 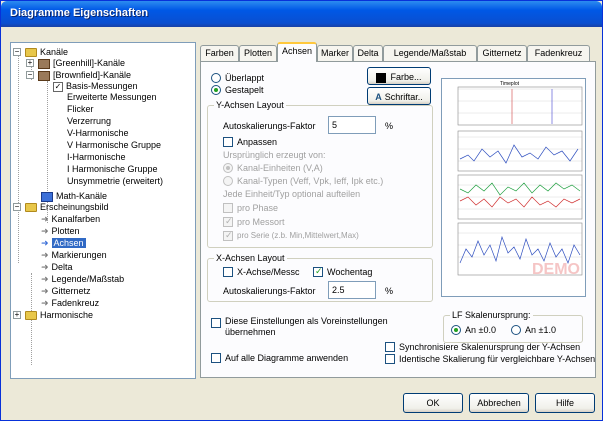 What do you see at coordinates (565, 403) in the screenshot?
I see `hilfe-button: Hilfe` at bounding box center [565, 403].